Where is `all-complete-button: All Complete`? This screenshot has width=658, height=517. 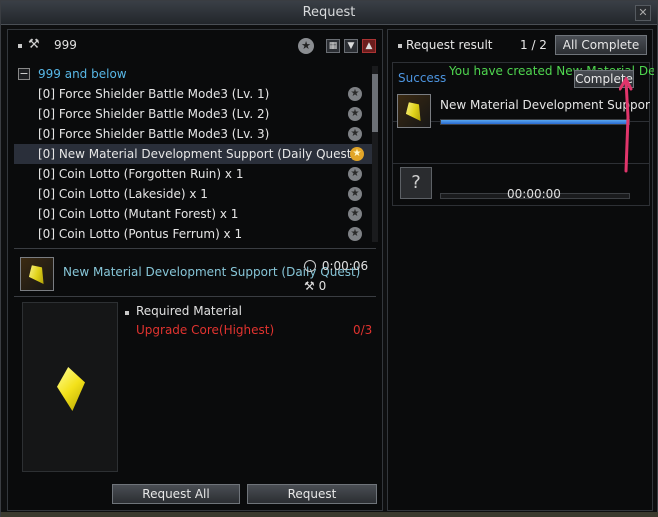 all-complete-button: All Complete is located at coordinates (601, 45).